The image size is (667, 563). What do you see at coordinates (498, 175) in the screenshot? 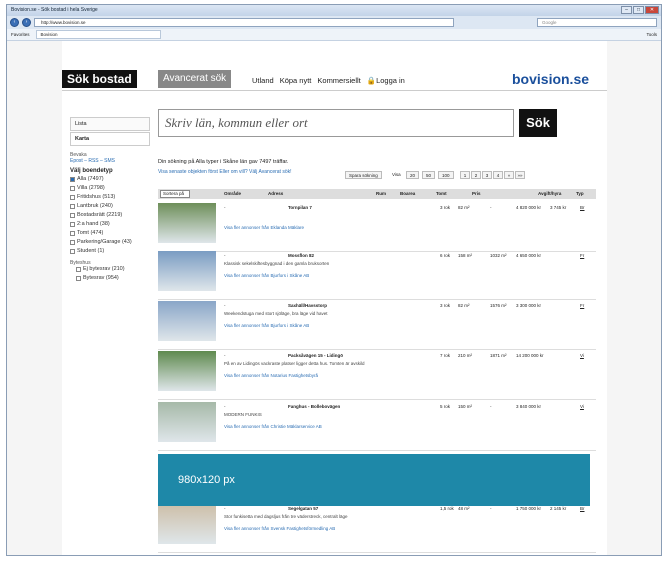
I see `page-link: 4` at bounding box center [498, 175].